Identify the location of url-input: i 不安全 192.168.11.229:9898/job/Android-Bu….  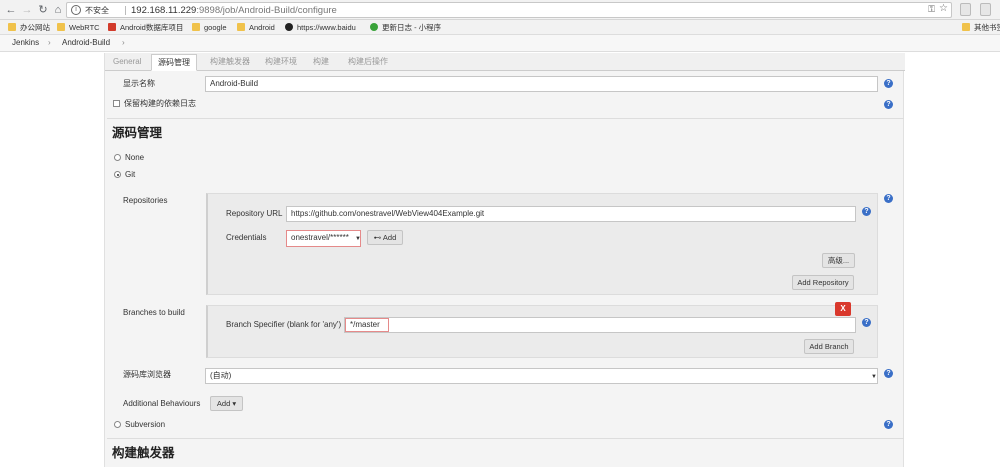
(509, 10).